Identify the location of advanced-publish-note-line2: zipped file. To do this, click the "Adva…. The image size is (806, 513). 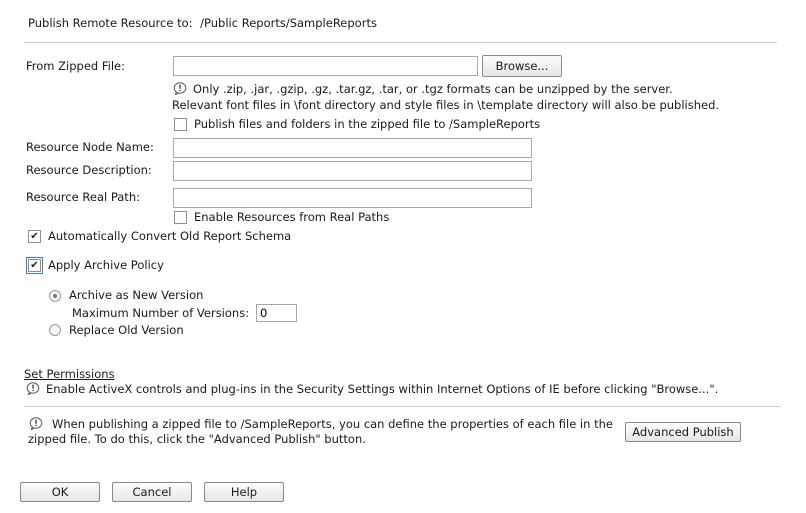
(197, 439).